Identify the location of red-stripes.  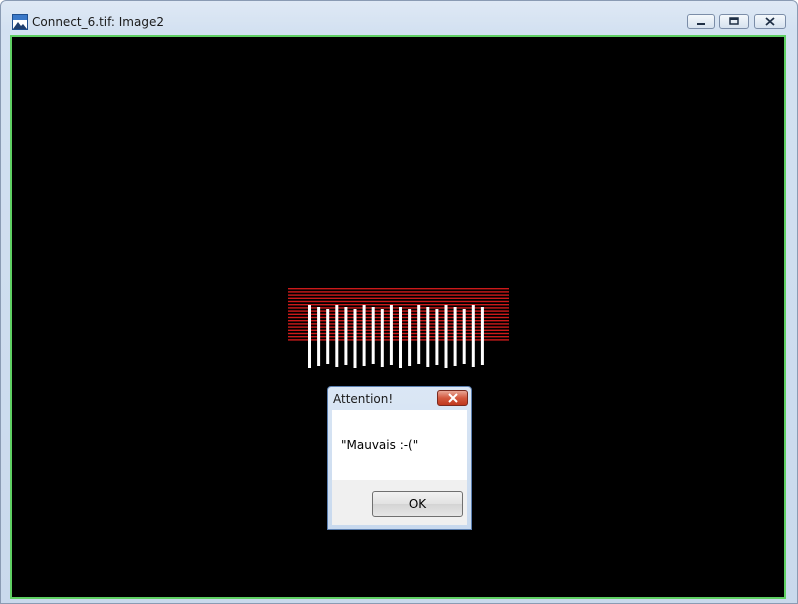
(398, 314).